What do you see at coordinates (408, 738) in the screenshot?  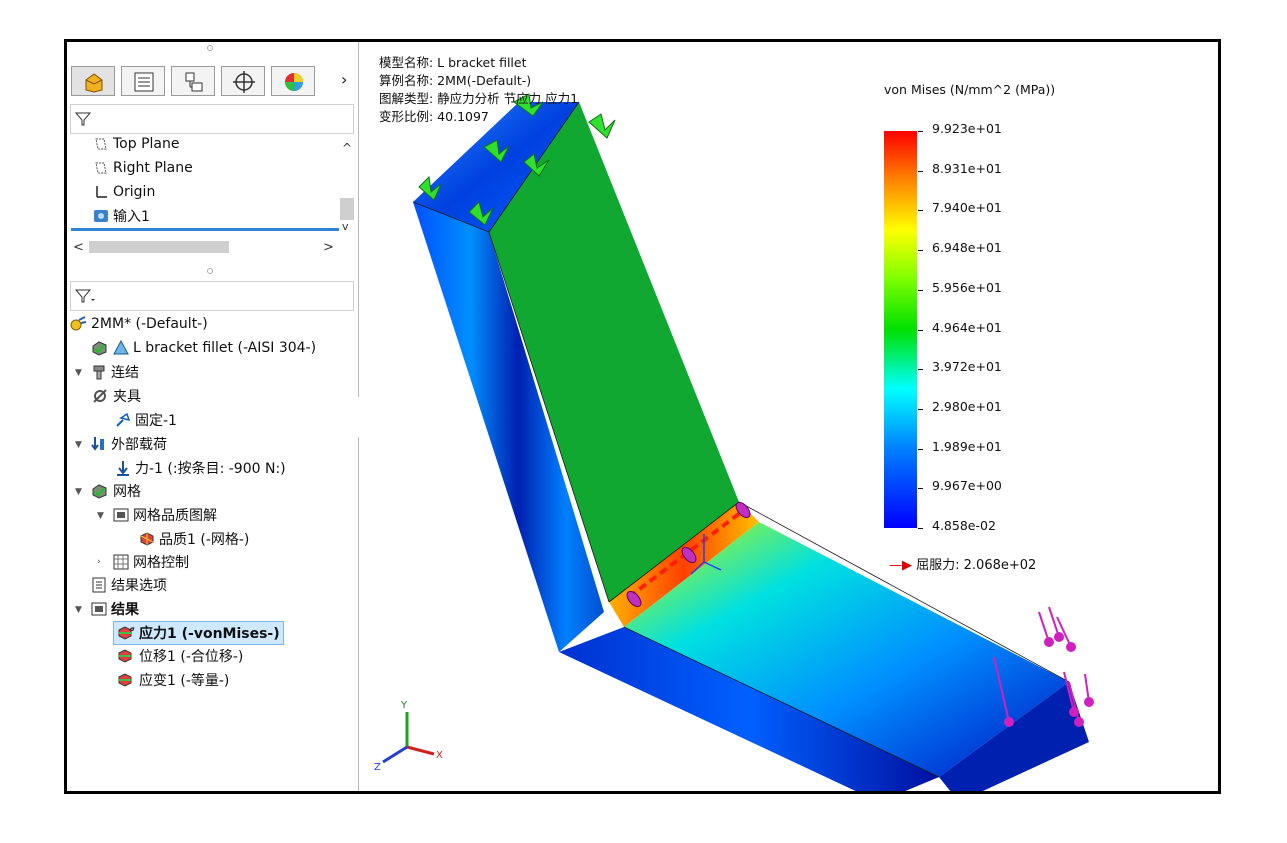 I see `coordinate-triad-icon` at bounding box center [408, 738].